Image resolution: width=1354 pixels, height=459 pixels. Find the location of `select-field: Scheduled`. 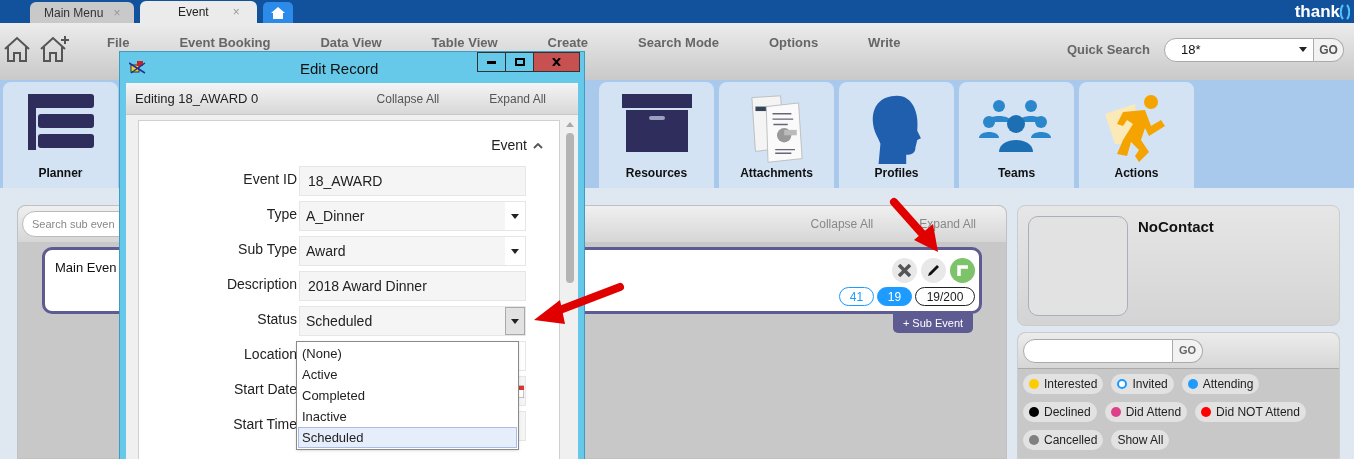

select-field: Scheduled is located at coordinates (412, 321).